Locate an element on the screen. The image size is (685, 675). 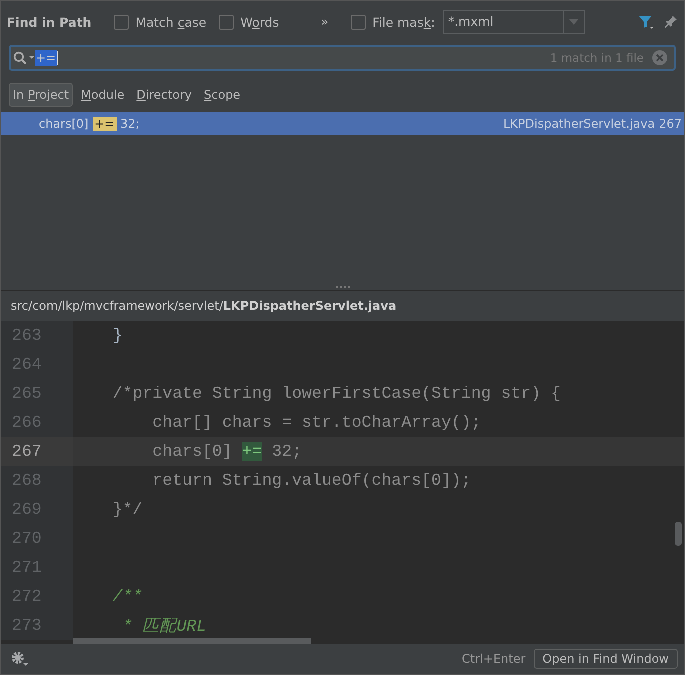
result-file: LKPDispatherServlet.java is located at coordinates (579, 123).